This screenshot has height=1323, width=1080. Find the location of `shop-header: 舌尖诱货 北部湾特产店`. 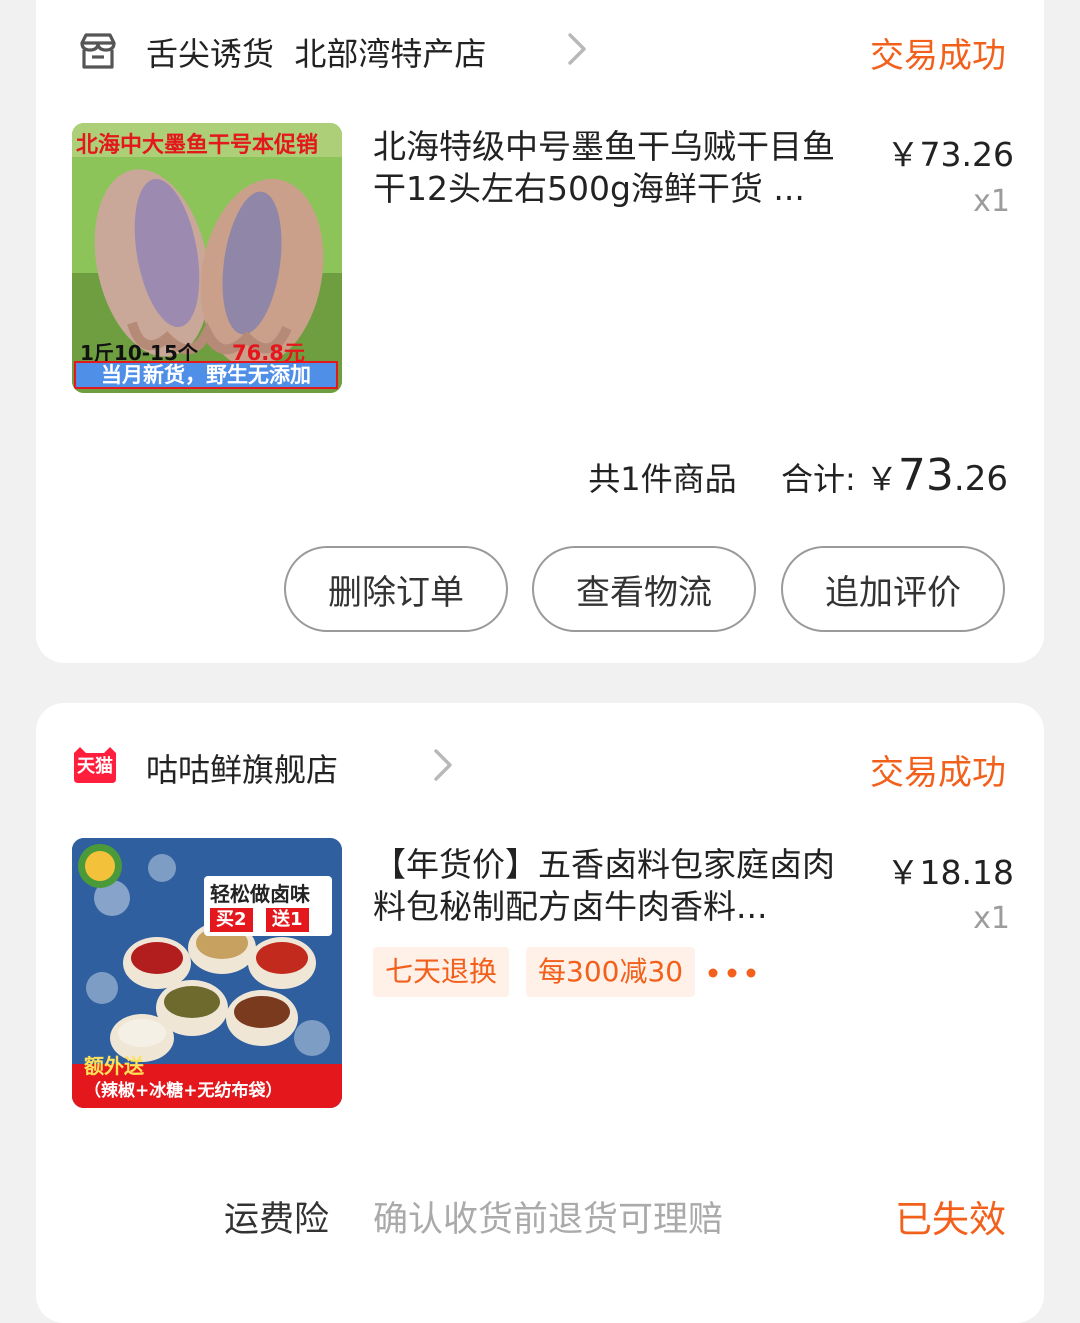

shop-header: 舌尖诱货 北部湾特产店 is located at coordinates (356, 52).